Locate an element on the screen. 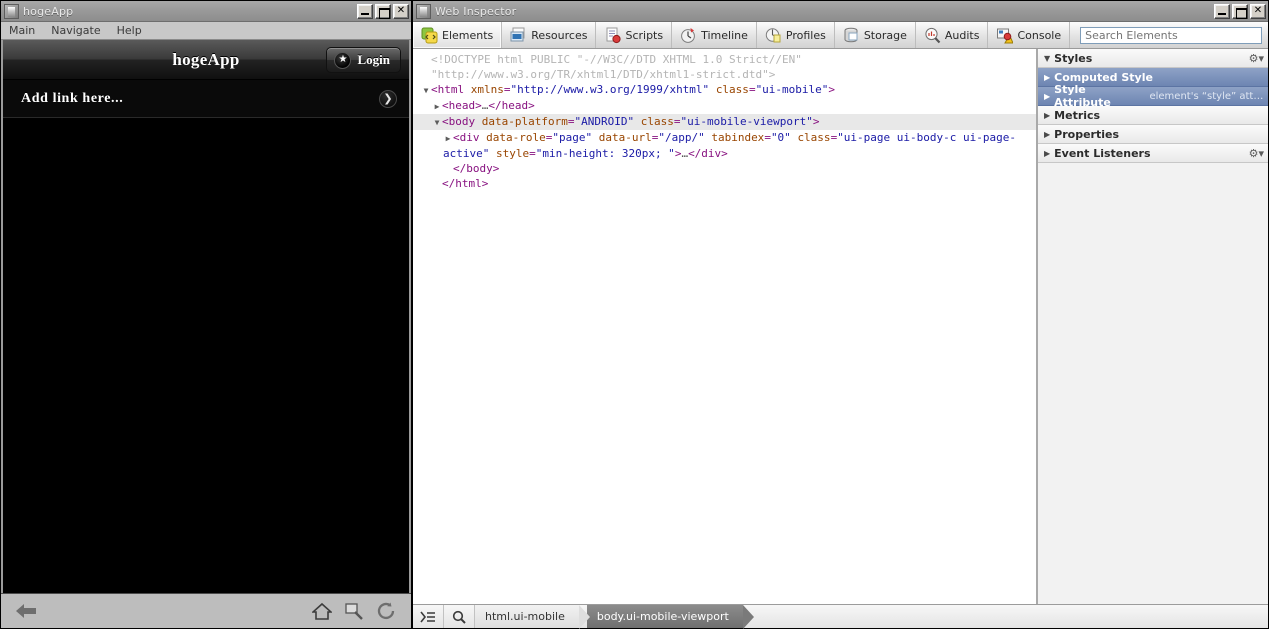  tab-profiles-label: Profiles is located at coordinates (805, 35).